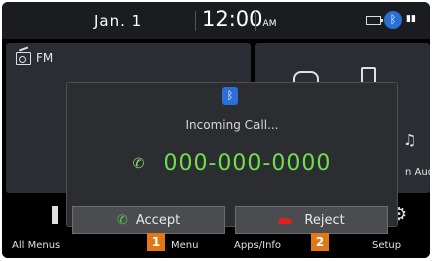  I want to click on status-date: Jan. 1, so click(118, 21).